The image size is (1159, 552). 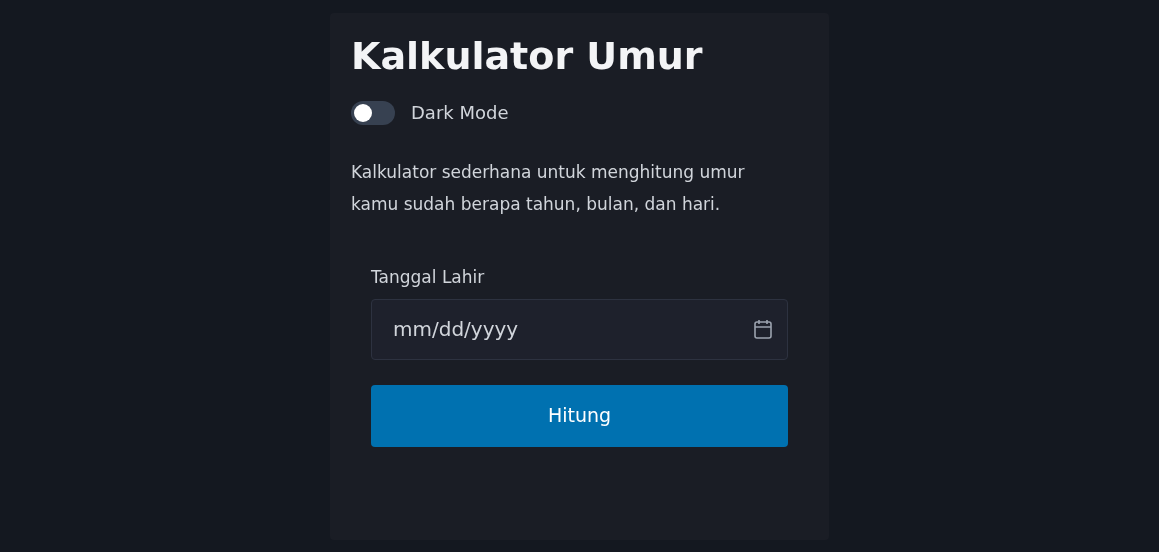 I want to click on description: Kalkulator sederhana untuk menghitung umur kamu sudah berapa tahun, bulan, dan hari., so click(x=548, y=188).